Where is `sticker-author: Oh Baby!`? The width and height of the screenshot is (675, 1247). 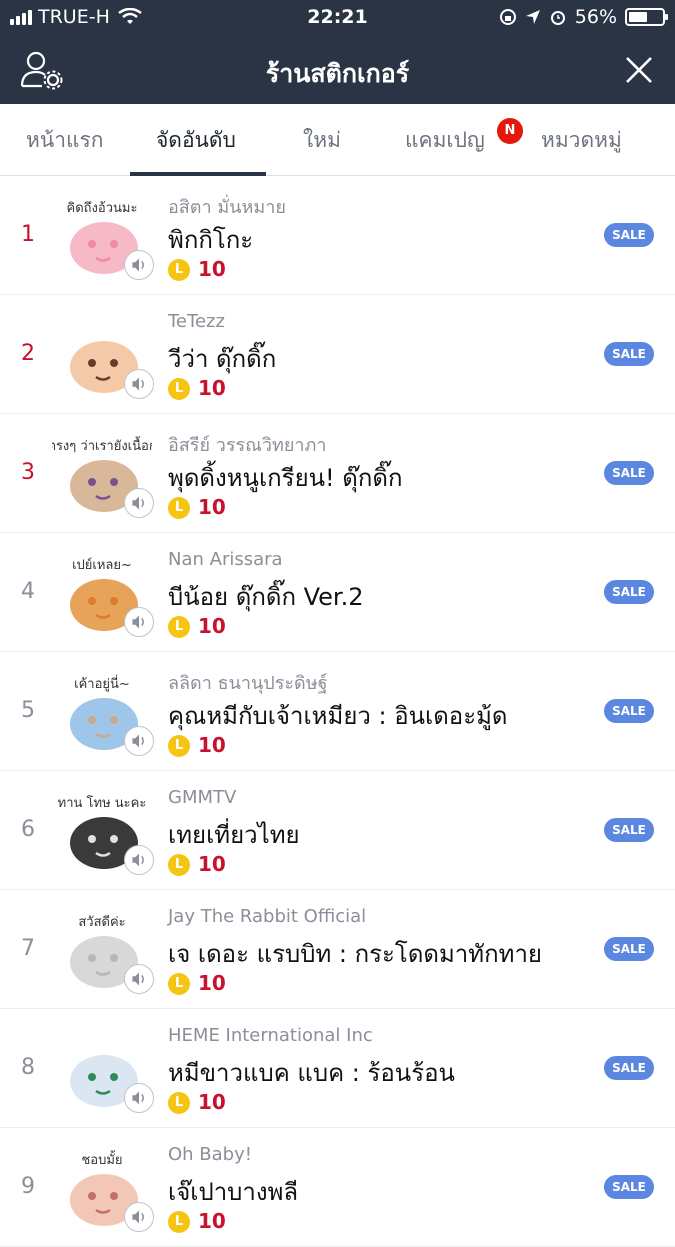
sticker-author: Oh Baby! is located at coordinates (210, 1154).